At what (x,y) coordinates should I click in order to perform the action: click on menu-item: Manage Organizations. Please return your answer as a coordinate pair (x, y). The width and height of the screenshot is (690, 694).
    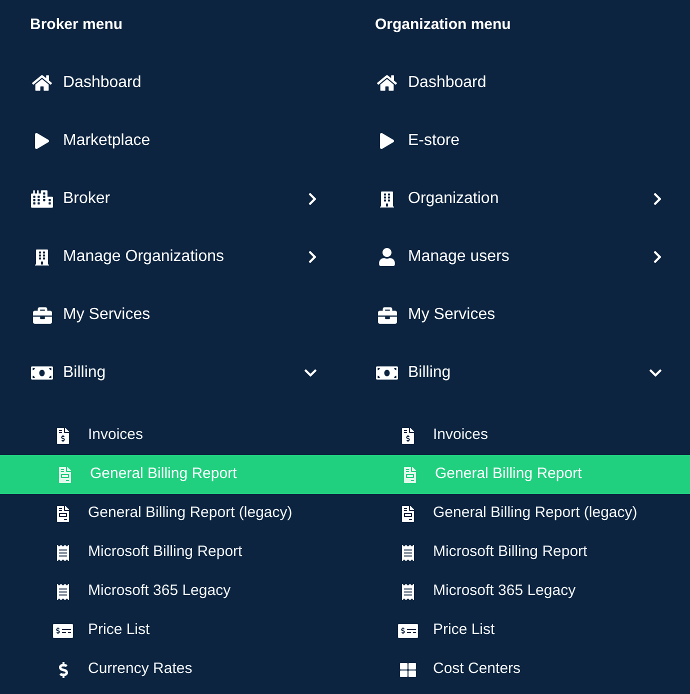
    Looking at the image, I should click on (172, 257).